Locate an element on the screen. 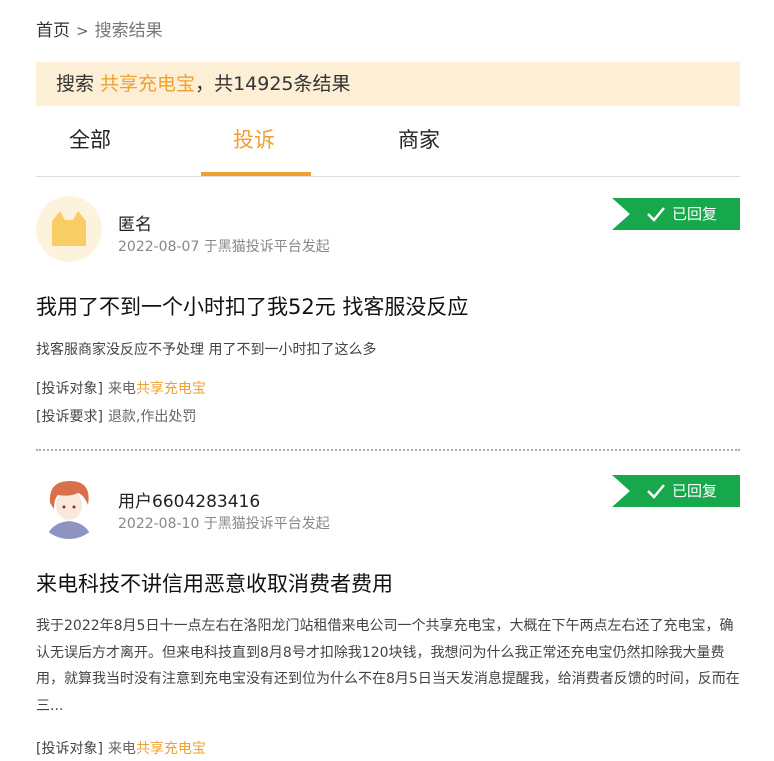 The width and height of the screenshot is (774, 761). complaint-title: 来电科技不讲信用恶意收取消费者费用 is located at coordinates (214, 583).